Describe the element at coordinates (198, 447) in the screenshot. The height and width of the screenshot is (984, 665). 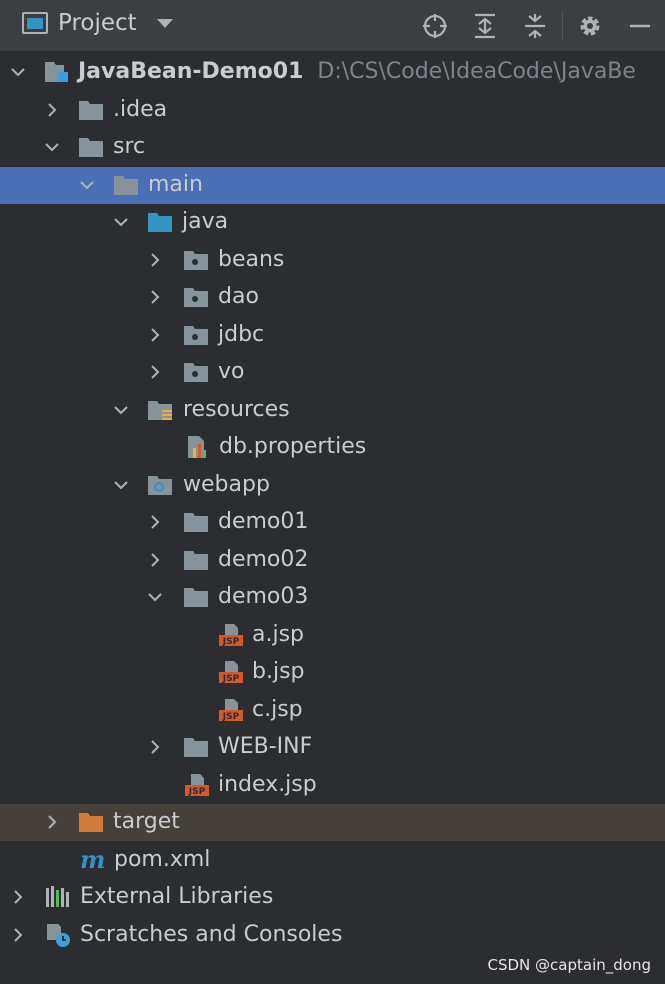
I see `properties-file-icon` at that location.